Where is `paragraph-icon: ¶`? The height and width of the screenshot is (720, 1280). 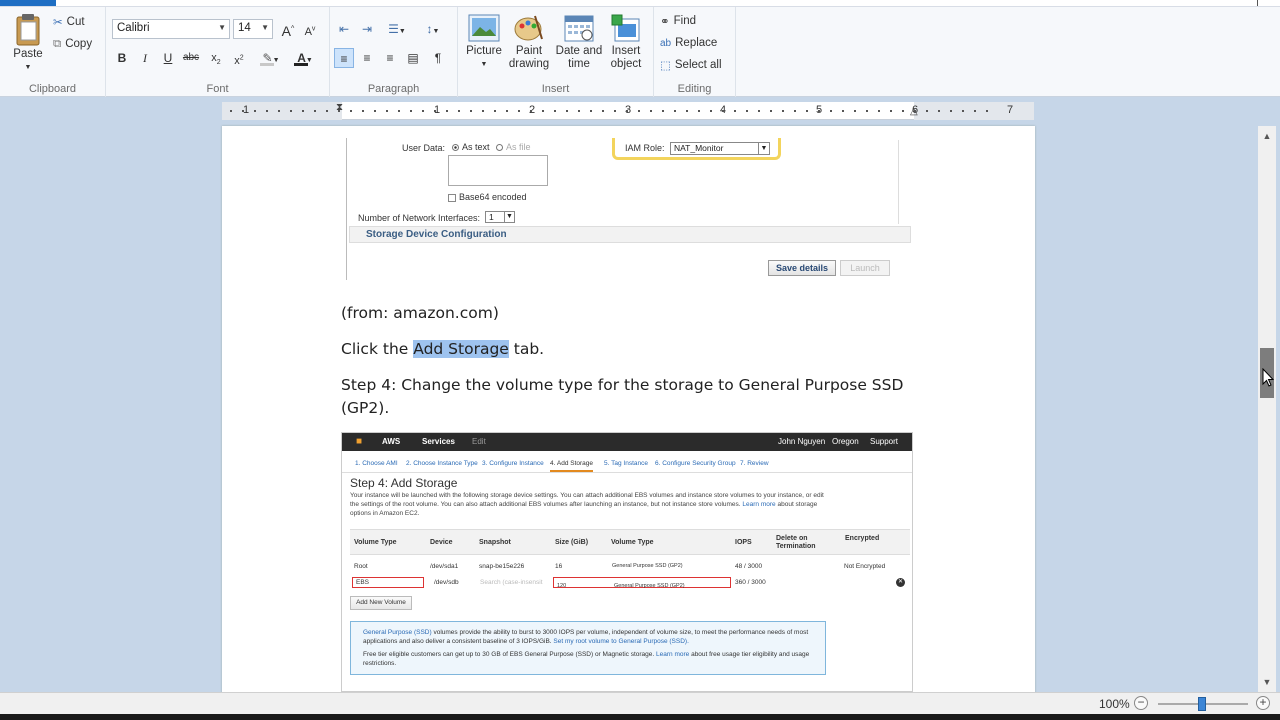 paragraph-icon: ¶ is located at coordinates (438, 58).